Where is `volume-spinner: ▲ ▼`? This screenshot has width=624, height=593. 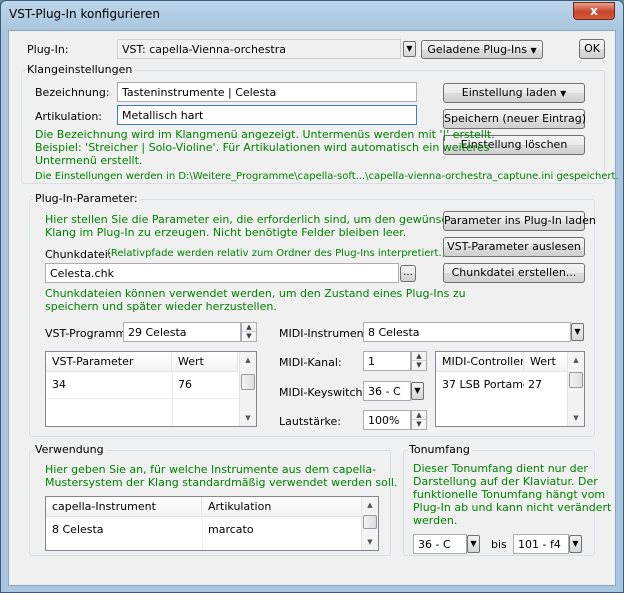 volume-spinner: ▲ ▼ is located at coordinates (419, 420).